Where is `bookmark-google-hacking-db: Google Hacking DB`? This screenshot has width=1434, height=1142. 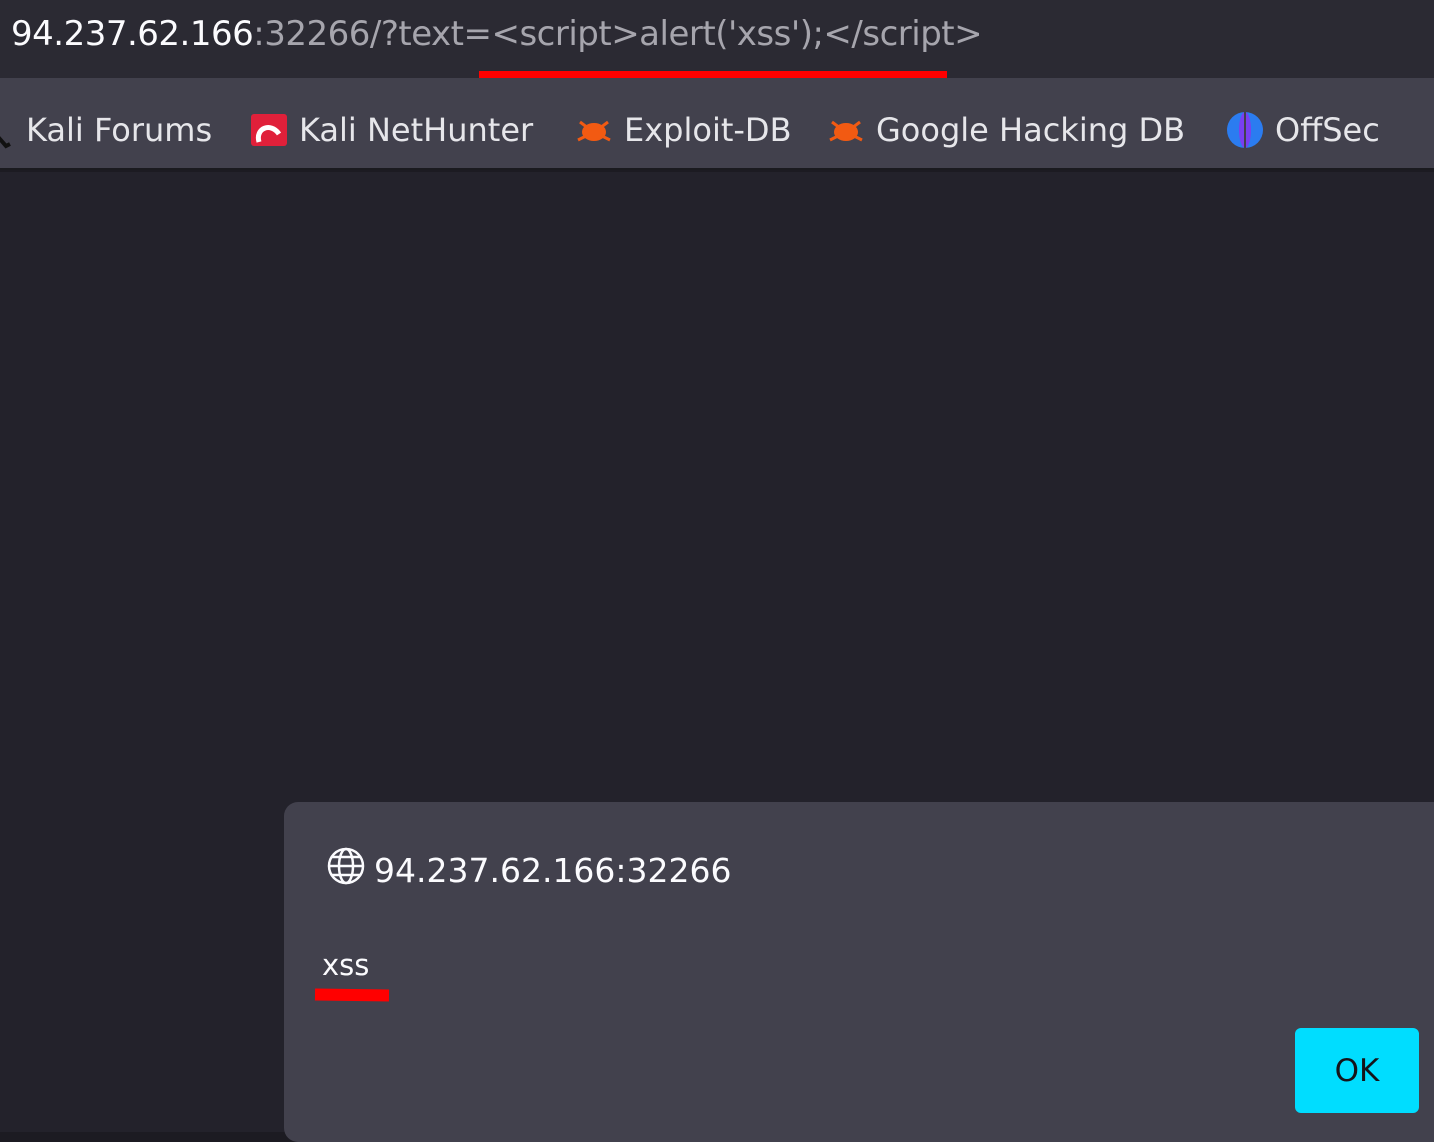
bookmark-google-hacking-db: Google Hacking DB is located at coordinates (1005, 130).